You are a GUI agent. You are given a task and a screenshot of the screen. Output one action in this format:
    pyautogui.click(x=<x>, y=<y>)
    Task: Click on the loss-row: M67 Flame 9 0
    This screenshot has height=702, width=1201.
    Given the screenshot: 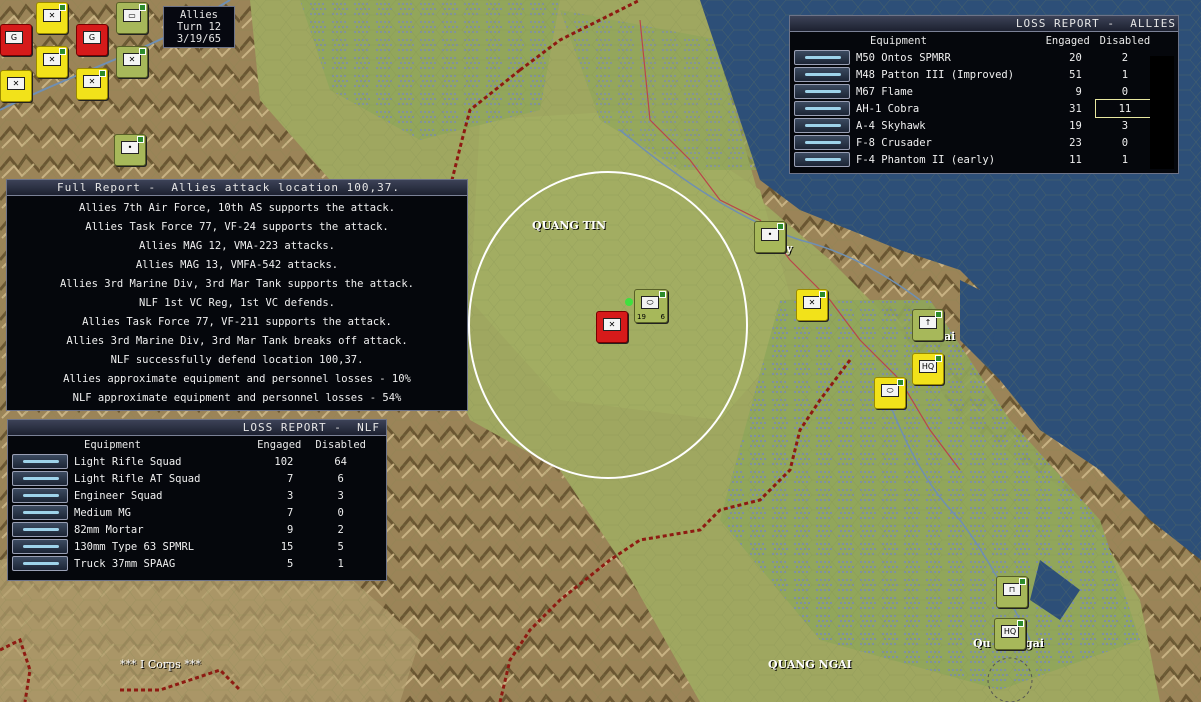 What is the action you would take?
    pyautogui.click(x=974, y=91)
    